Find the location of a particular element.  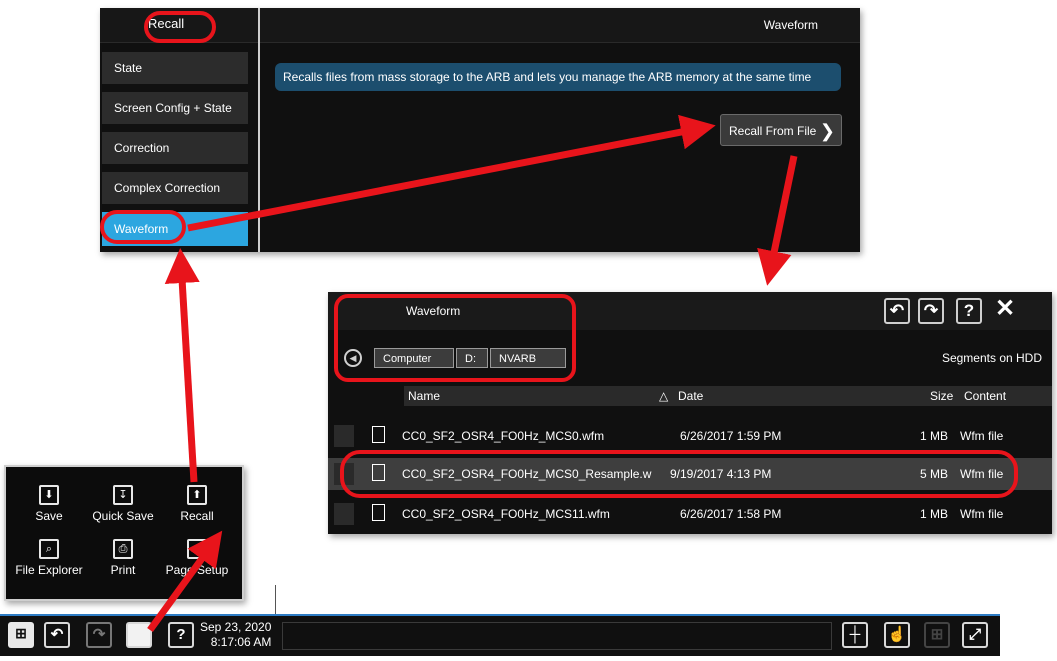

fullscreen-icon: ⤢ is located at coordinates (975, 635).